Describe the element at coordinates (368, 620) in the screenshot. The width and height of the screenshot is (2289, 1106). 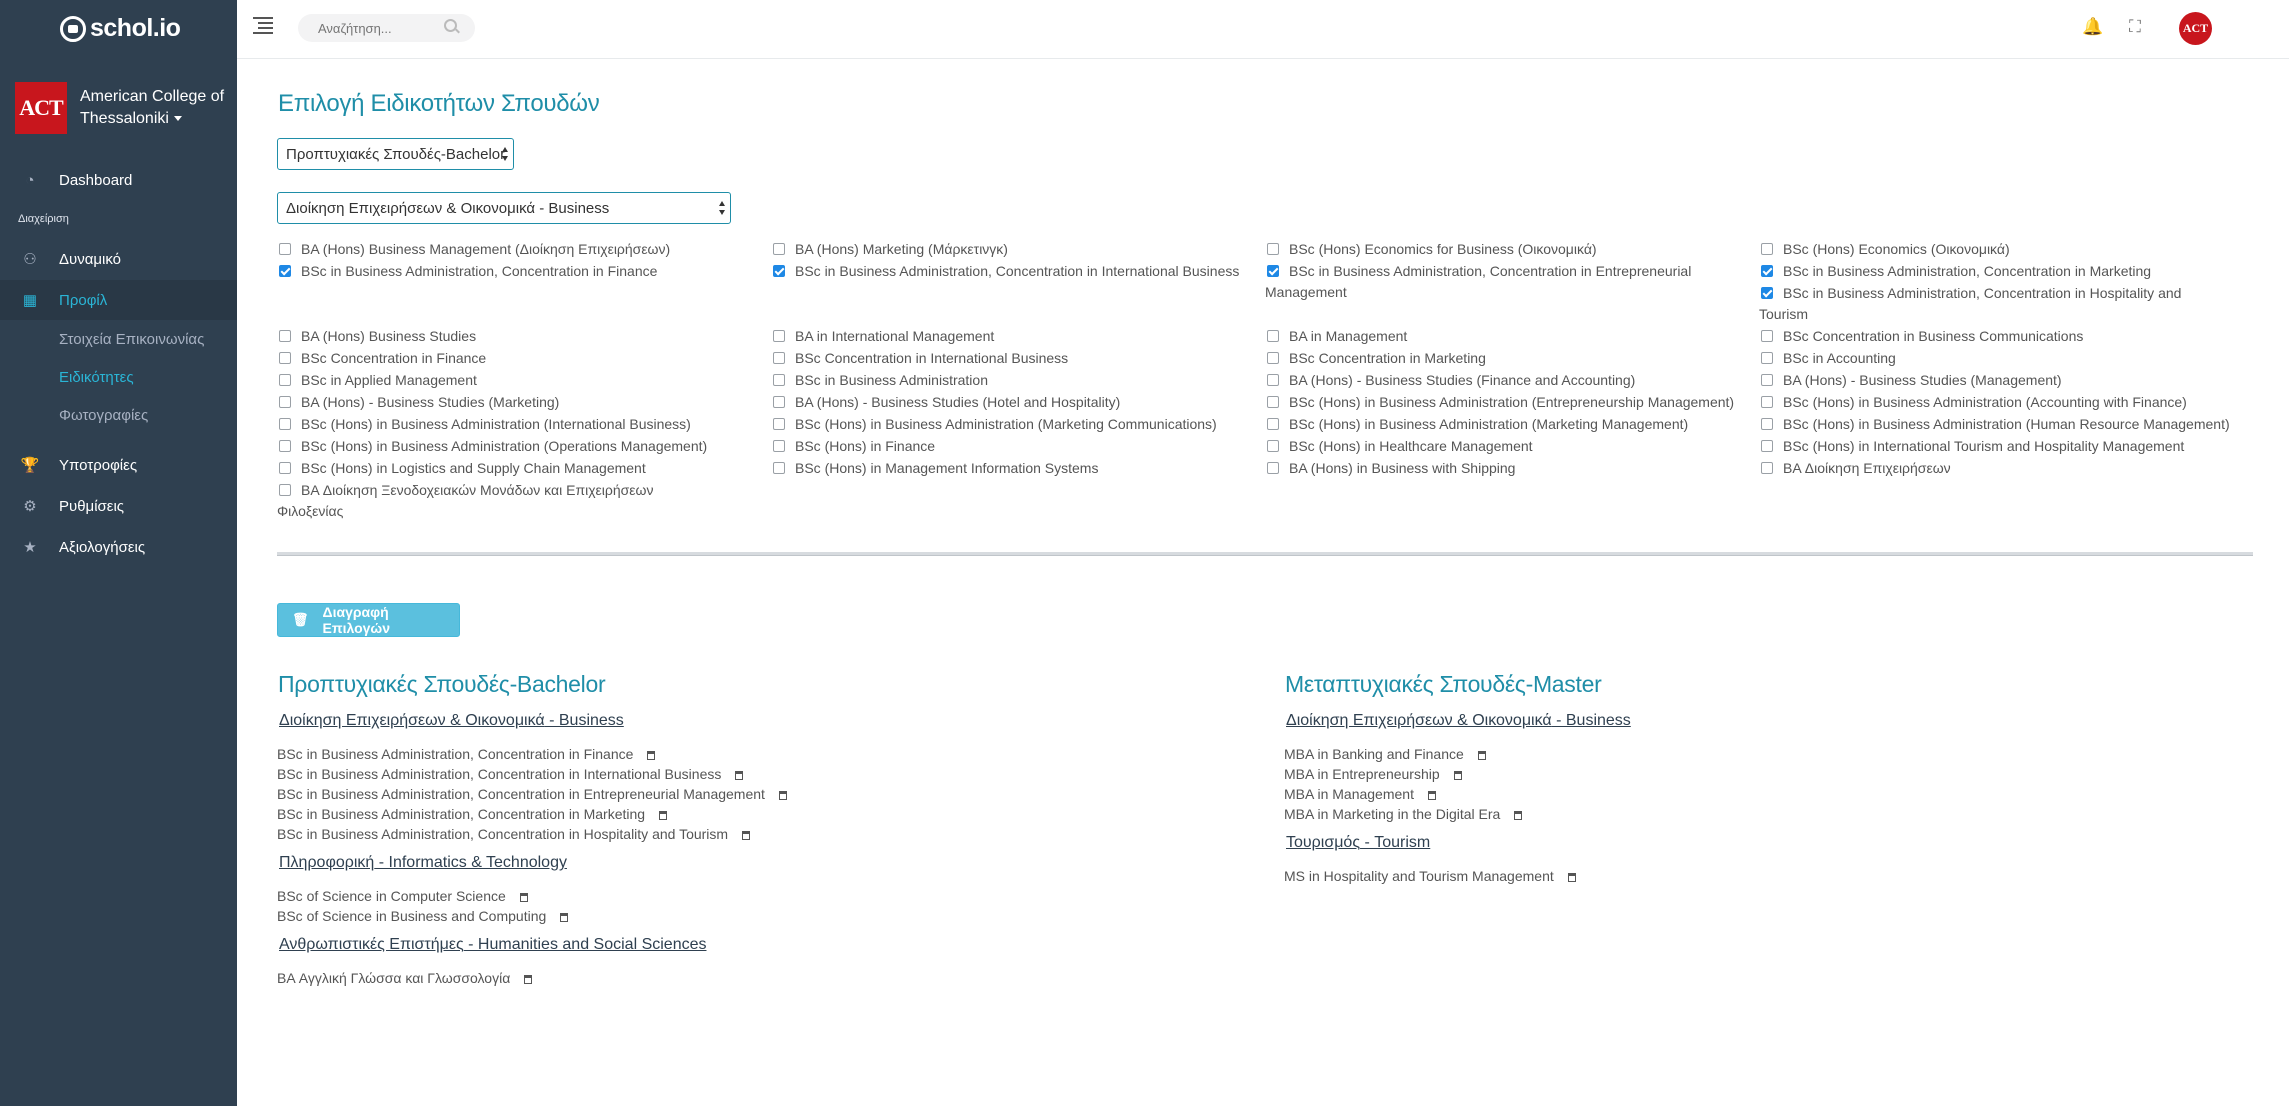
I see `delete-selections-button: 🗑 Διαγραφή Επιλογών` at that location.